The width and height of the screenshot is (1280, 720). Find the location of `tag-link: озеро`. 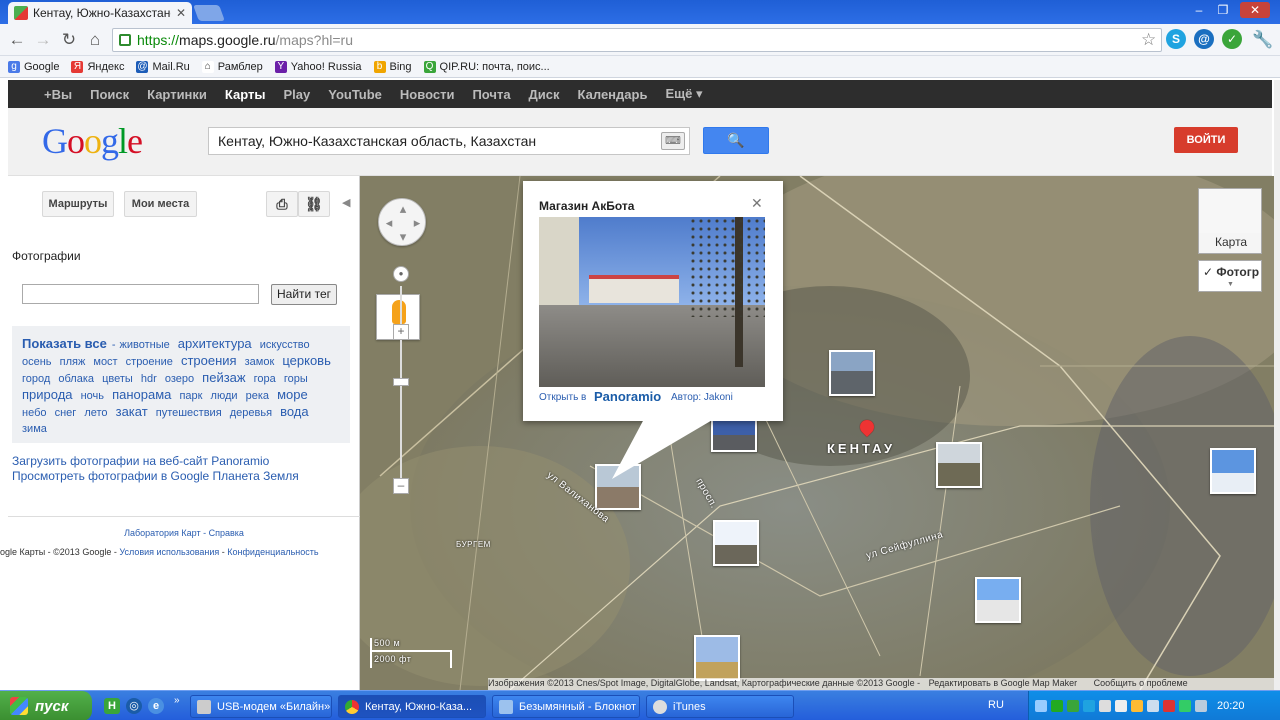

tag-link: озеро is located at coordinates (179, 379).